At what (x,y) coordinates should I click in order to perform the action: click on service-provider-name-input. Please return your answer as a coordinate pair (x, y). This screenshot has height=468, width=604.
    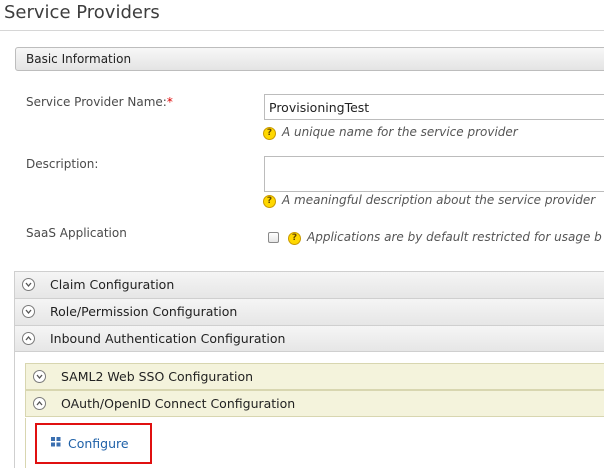
    Looking at the image, I should click on (434, 107).